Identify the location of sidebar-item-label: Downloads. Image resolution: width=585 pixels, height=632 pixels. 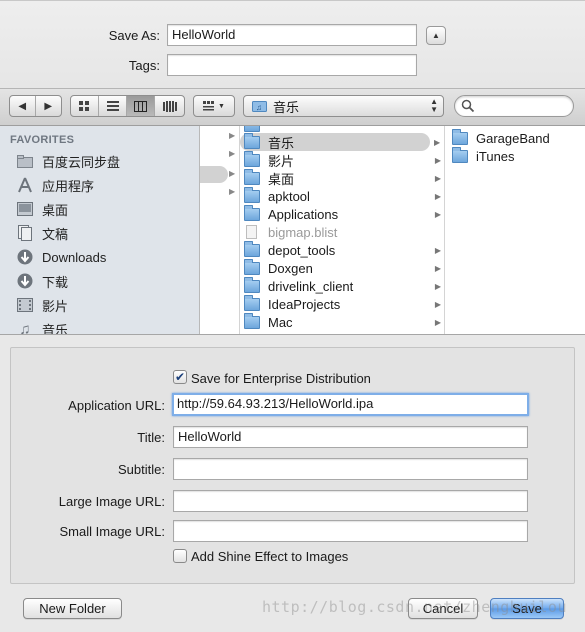
(74, 257).